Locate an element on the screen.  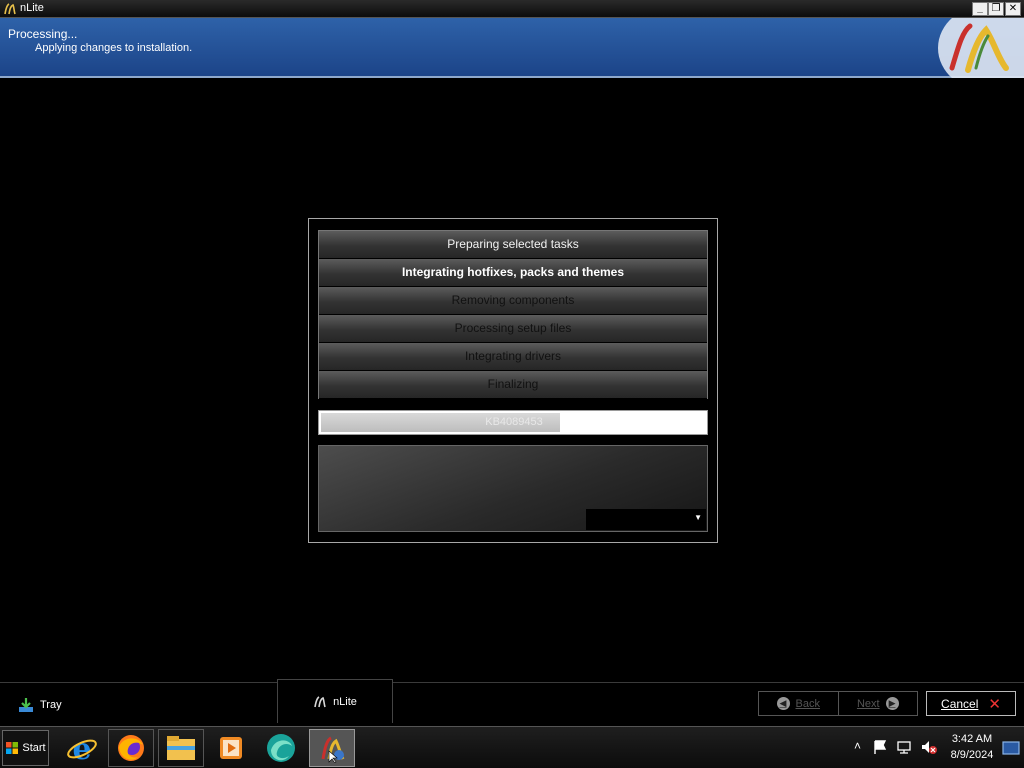
close-x-icon: ✕ is located at coordinates (994, 704).